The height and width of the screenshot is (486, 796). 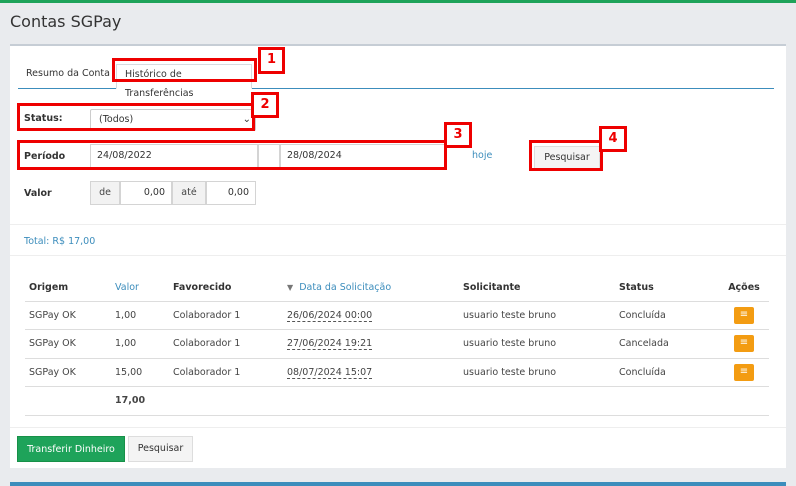 What do you see at coordinates (38, 193) in the screenshot?
I see `valor-label: Valor` at bounding box center [38, 193].